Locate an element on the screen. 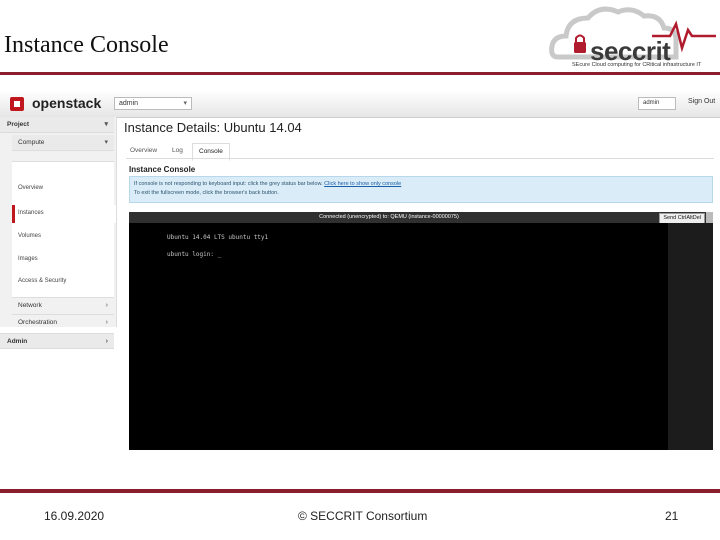  sidebar-item-project: Project ▾ is located at coordinates (57, 125).